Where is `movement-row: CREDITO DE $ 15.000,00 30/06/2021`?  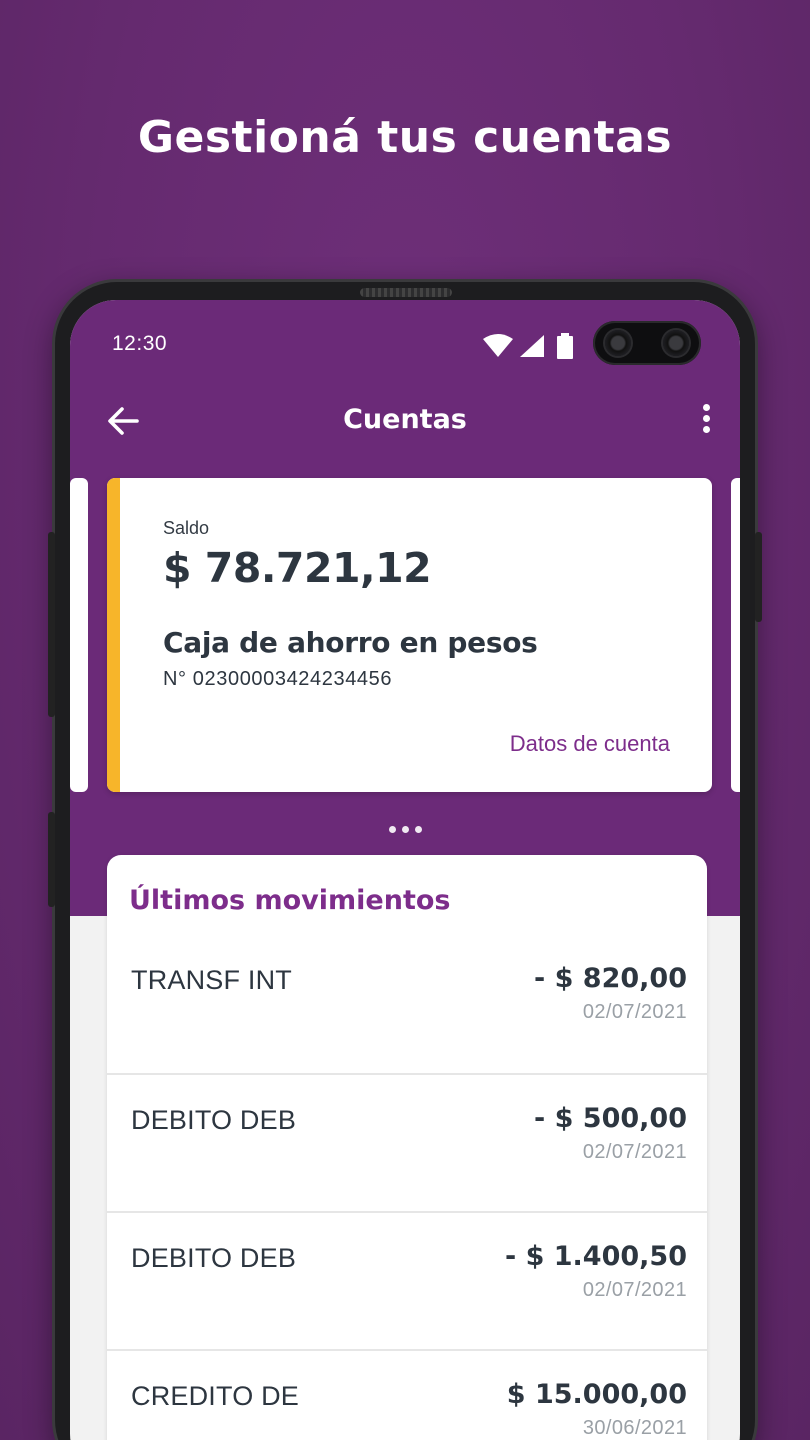
movement-row: CREDITO DE $ 15.000,00 30/06/2021 is located at coordinates (407, 1394).